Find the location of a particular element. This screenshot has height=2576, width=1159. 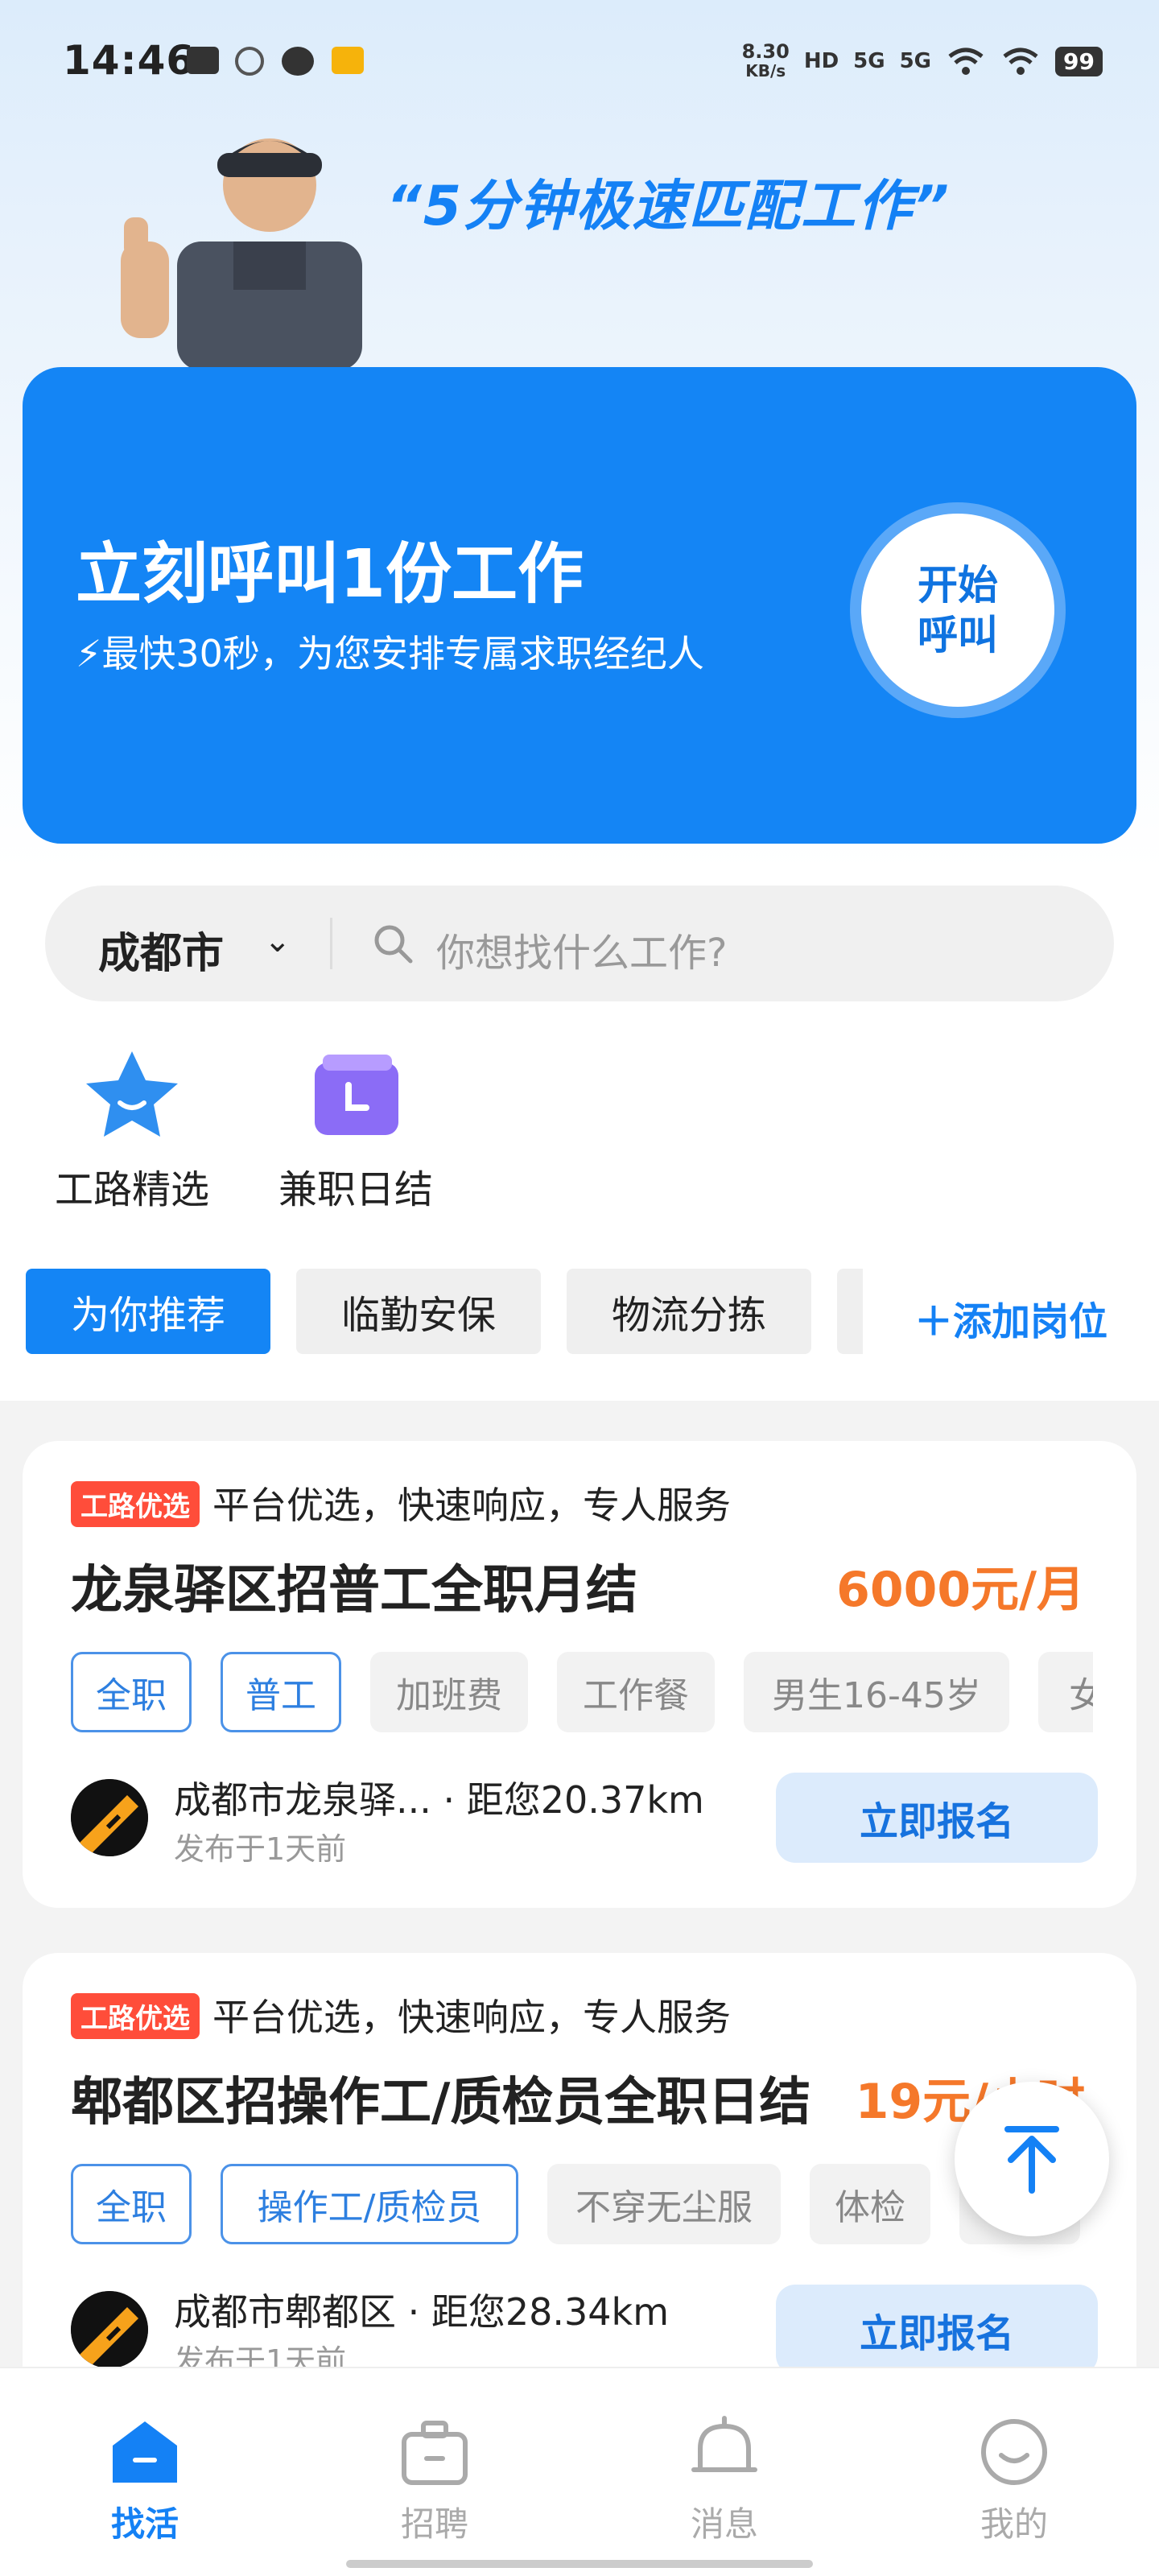

battery-icon: 99 is located at coordinates (1079, 61).